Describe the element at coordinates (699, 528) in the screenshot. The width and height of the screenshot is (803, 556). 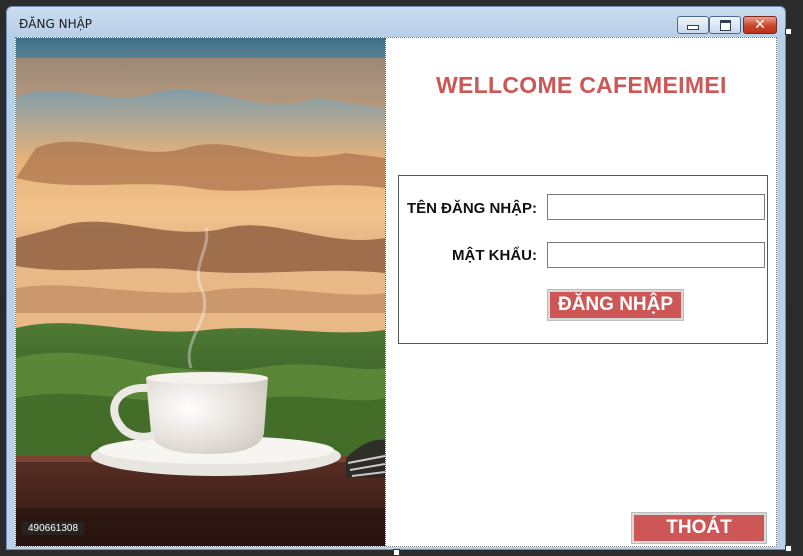
I see `exit-button: THOÁT` at that location.